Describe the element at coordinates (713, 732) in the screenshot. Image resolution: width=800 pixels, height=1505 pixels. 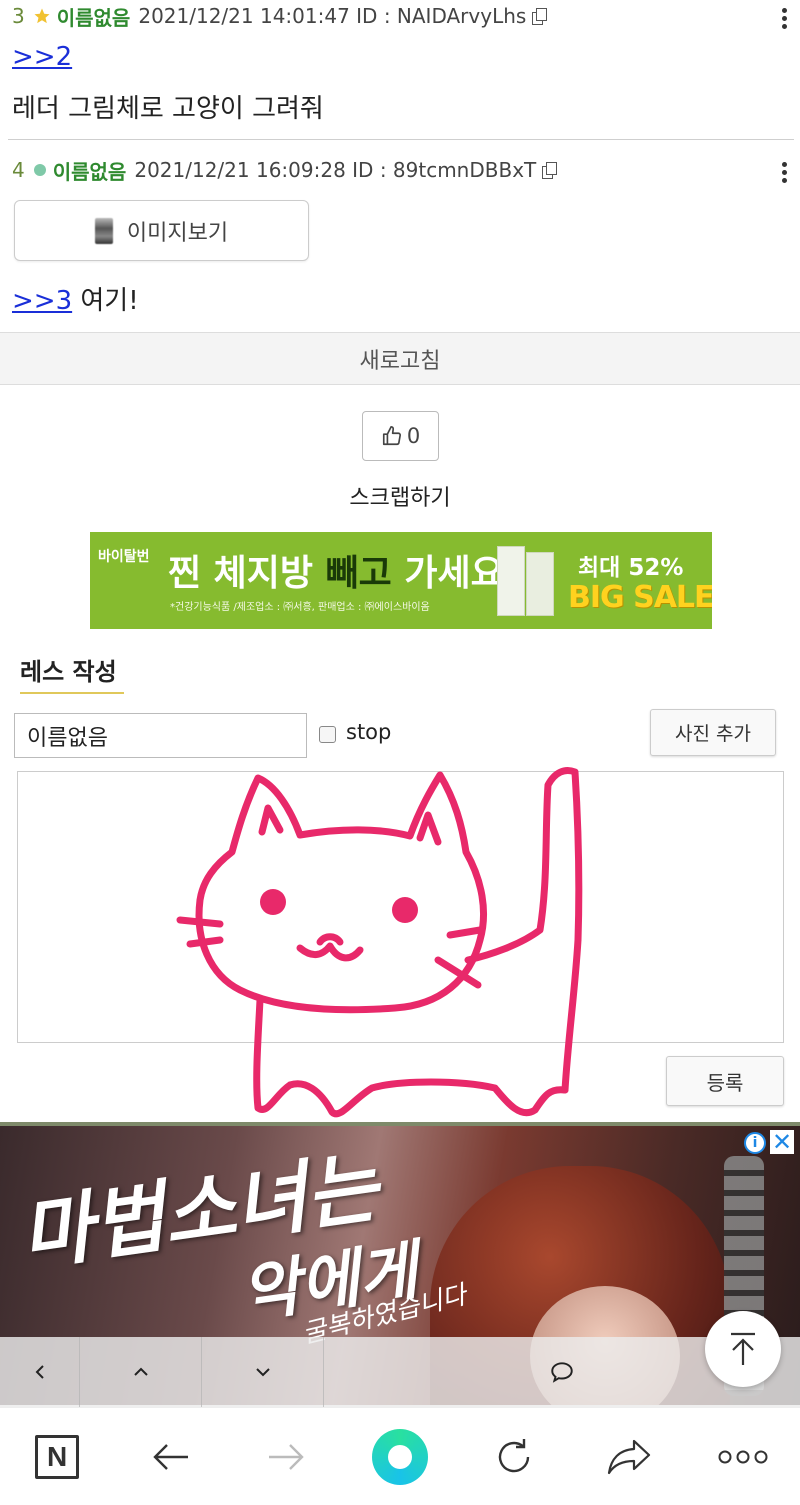
I see `add-photo-button: 사진 추가` at that location.